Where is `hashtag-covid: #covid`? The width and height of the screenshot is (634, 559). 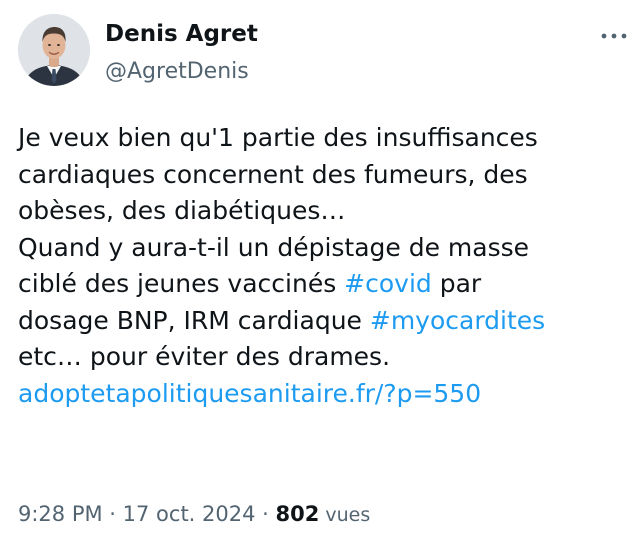
hashtag-covid: #covid is located at coordinates (388, 283).